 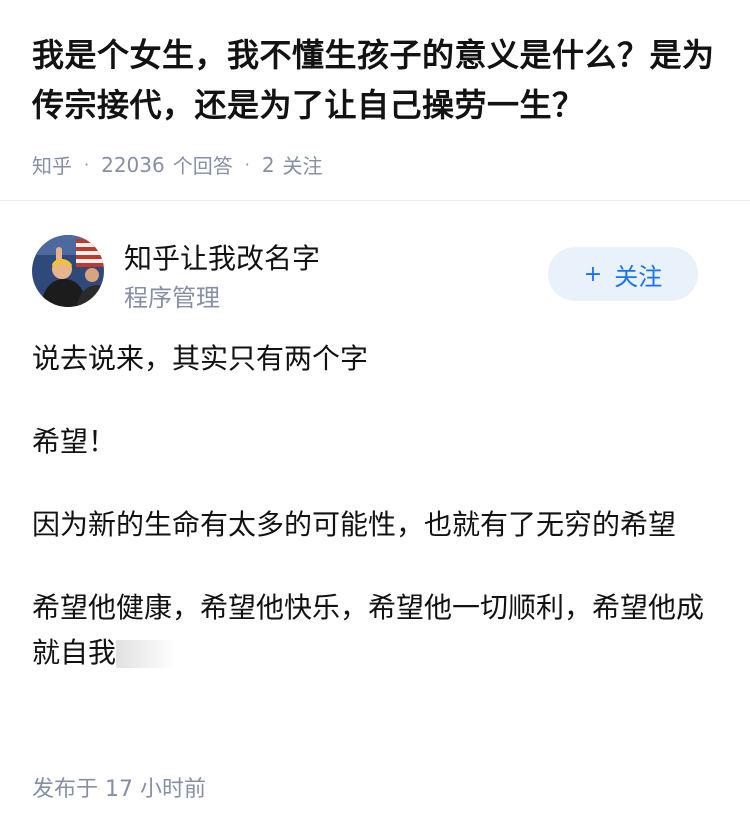 I want to click on question-title: 我是个女生，我不懂生孩子的意义是什么？是为传宗接代，还是为了让自己操劳一生？, so click(x=375, y=80).